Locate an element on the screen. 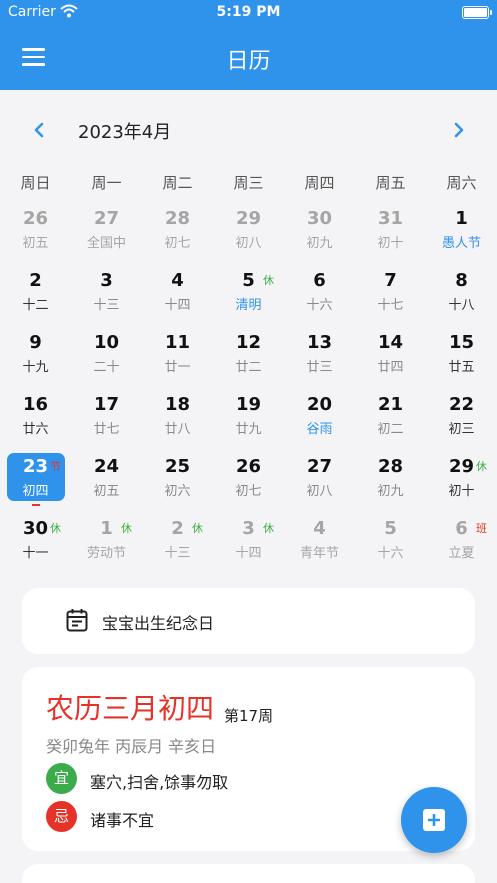  add-event-button is located at coordinates (434, 820).